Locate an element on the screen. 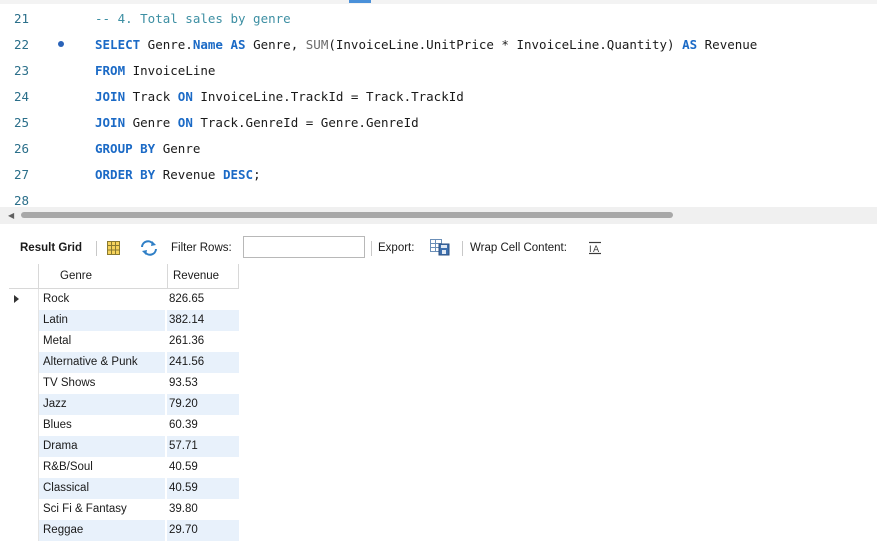 This screenshot has height=541, width=877. table-row: Jazz 79.20 is located at coordinates (124, 404).